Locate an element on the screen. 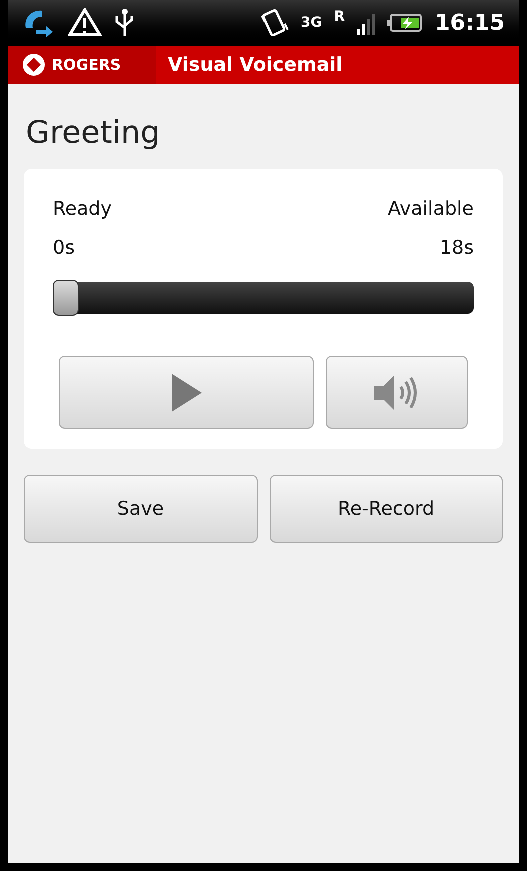 The height and width of the screenshot is (871, 527). warning-icon is located at coordinates (85, 23).